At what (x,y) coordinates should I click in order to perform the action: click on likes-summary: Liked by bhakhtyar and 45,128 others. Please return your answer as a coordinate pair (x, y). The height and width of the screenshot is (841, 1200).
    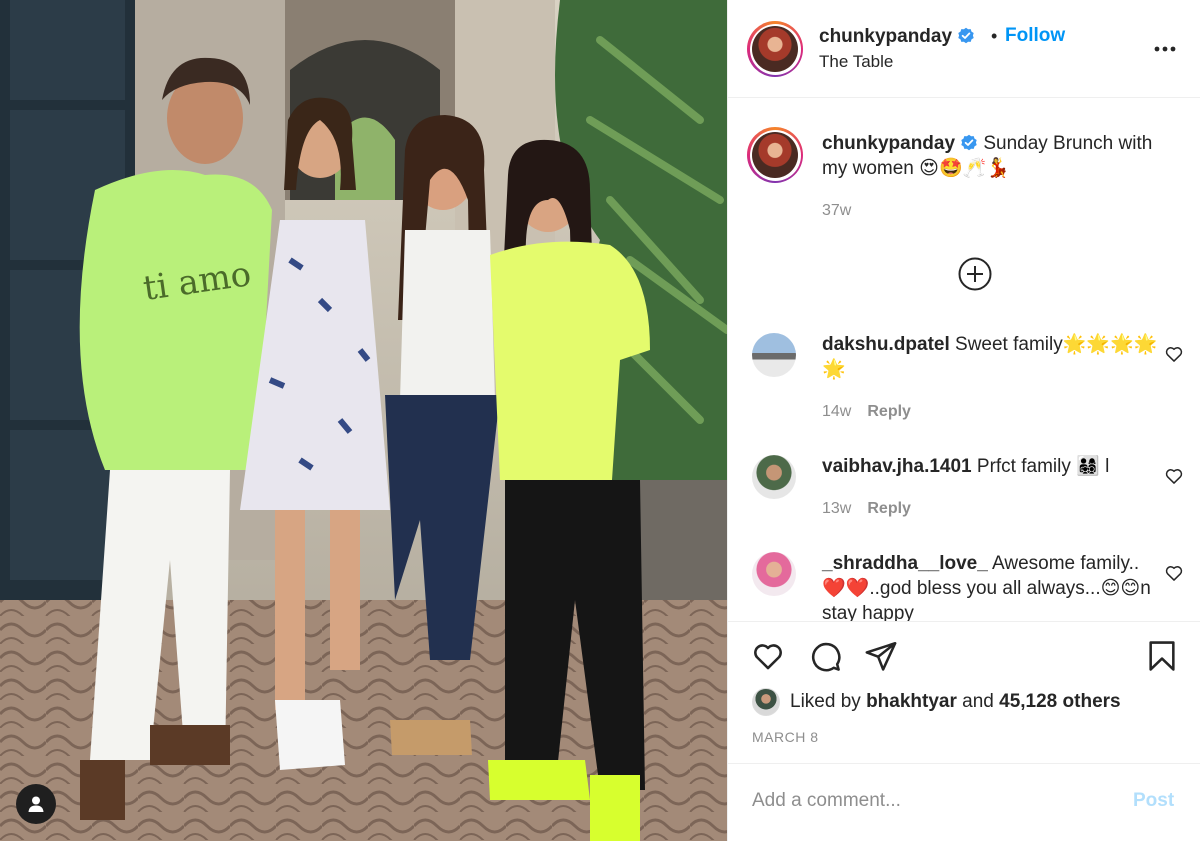
    Looking at the image, I should click on (936, 702).